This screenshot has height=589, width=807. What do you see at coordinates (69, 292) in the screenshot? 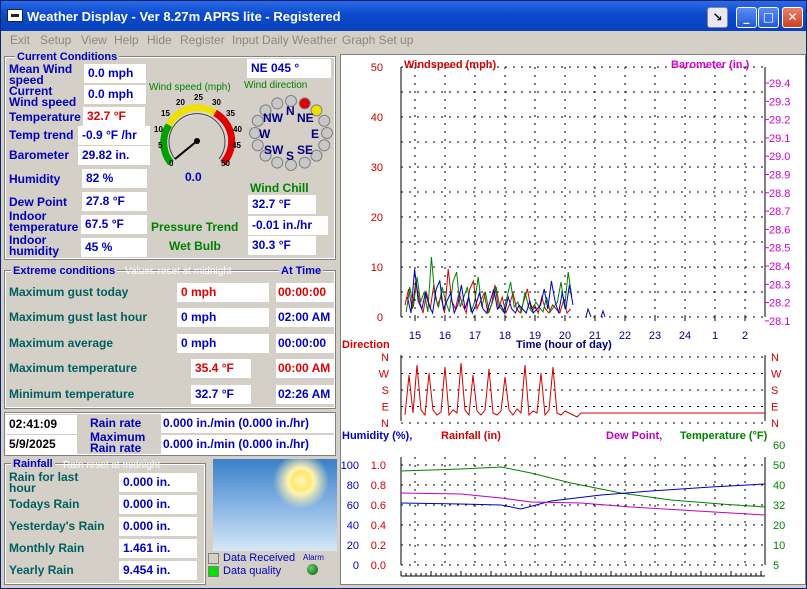
I see `extreme-row-label: Maximum gust today` at bounding box center [69, 292].